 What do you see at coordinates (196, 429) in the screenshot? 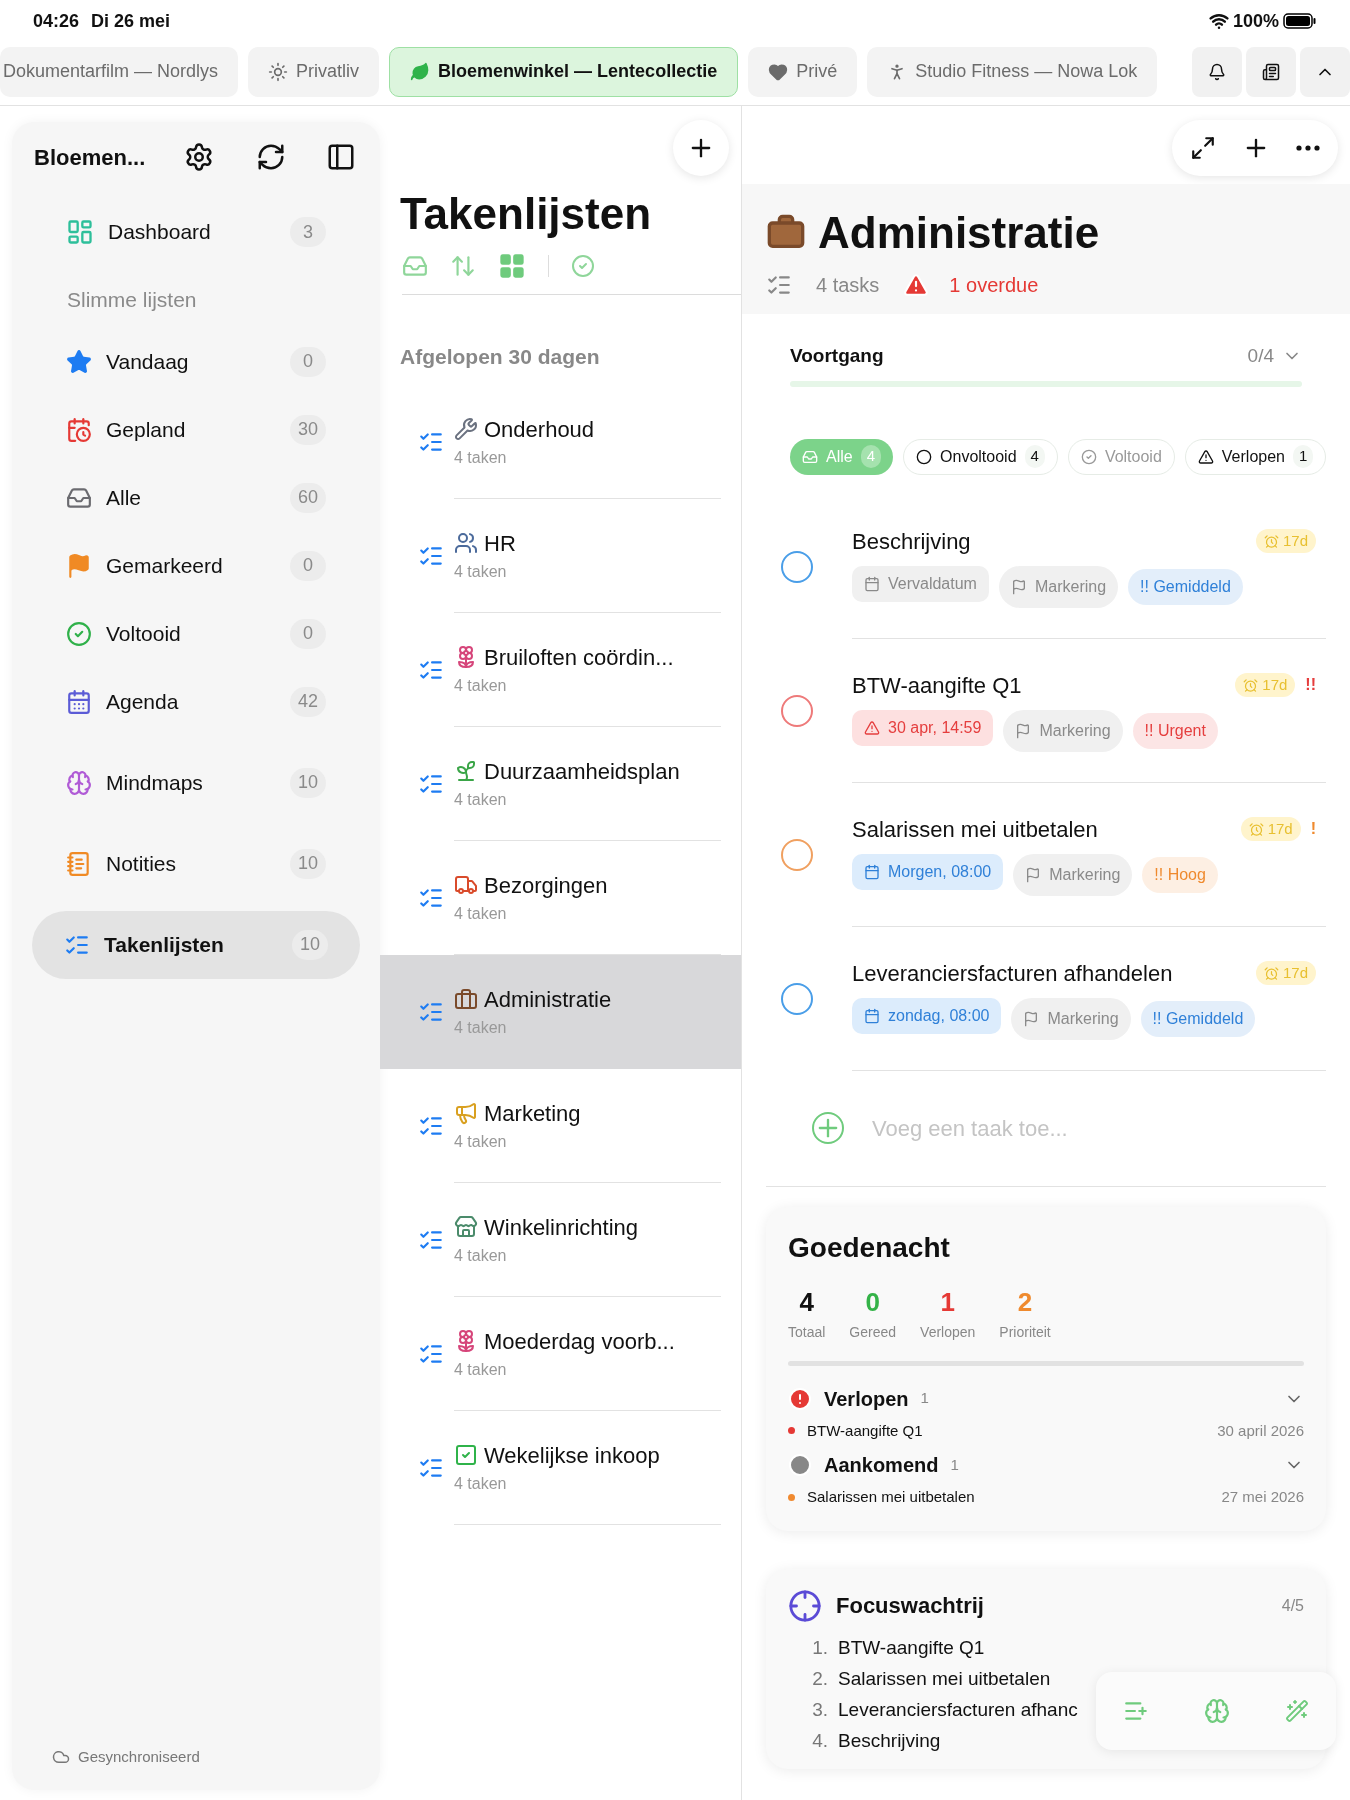
I see `sidebar-item: Gepland 30` at bounding box center [196, 429].